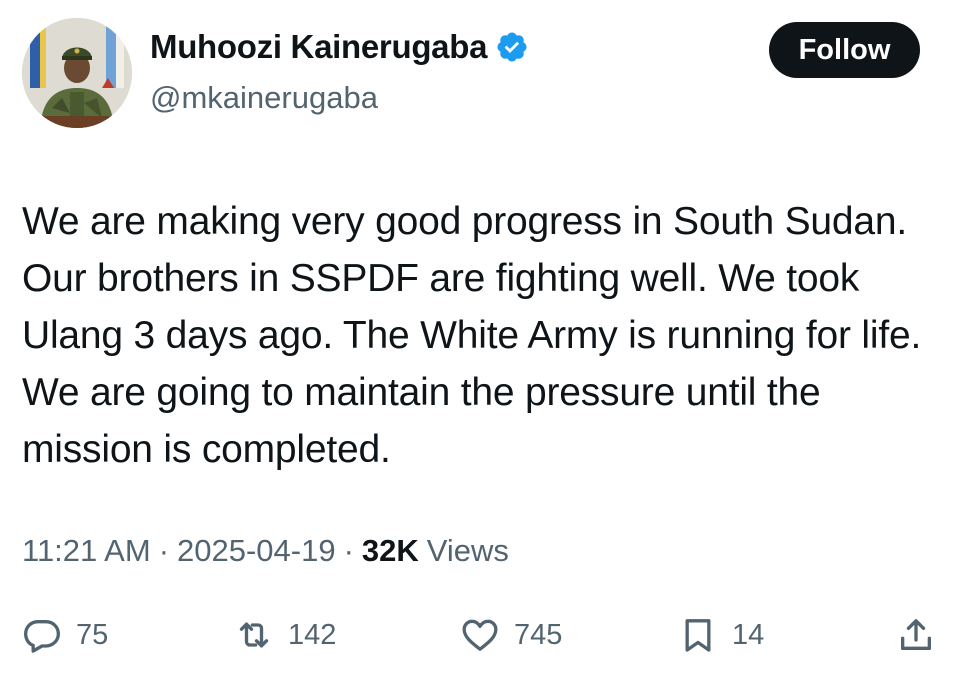 This screenshot has width=960, height=679. I want to click on bookmark-count: 14, so click(748, 634).